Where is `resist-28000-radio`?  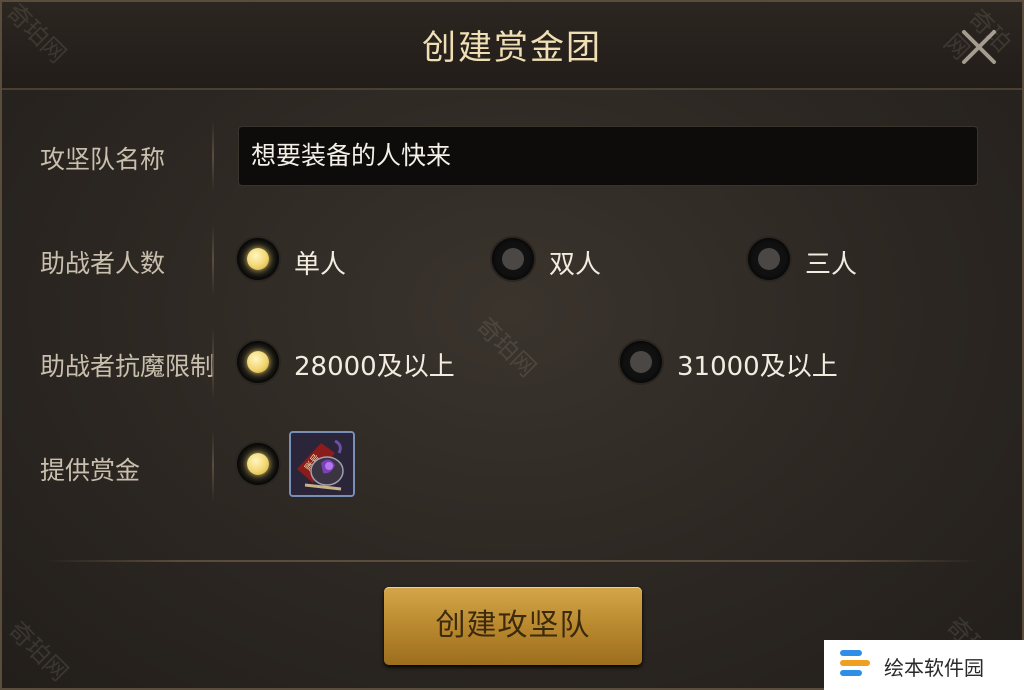 resist-28000-radio is located at coordinates (258, 362).